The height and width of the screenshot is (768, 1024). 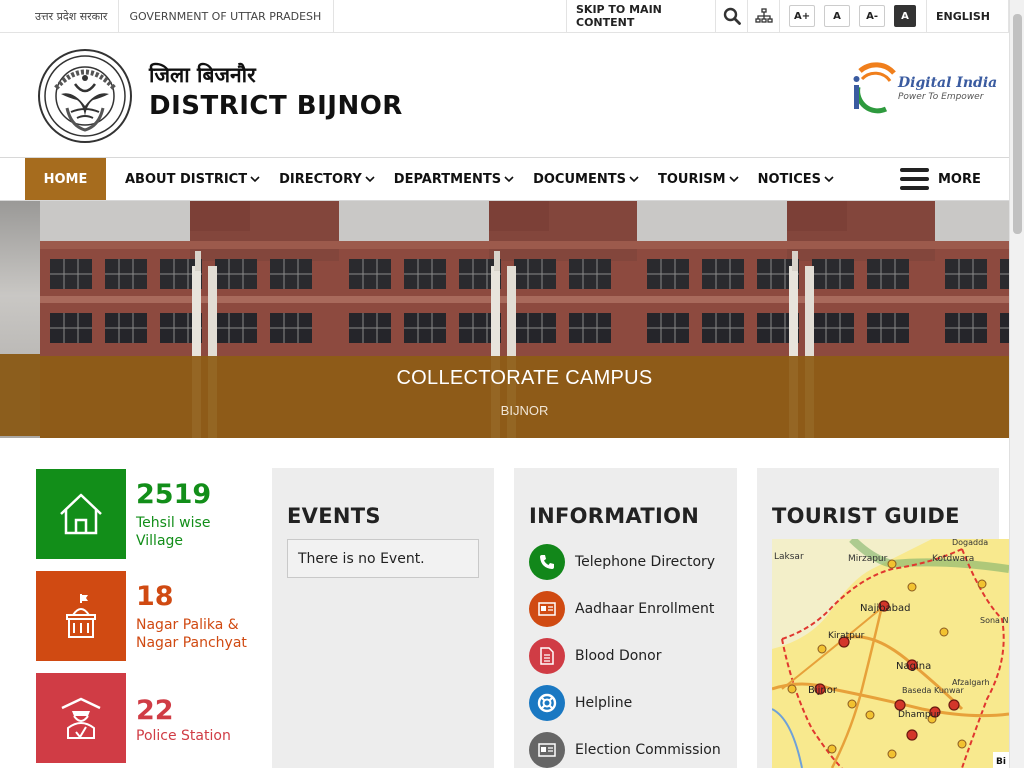 What do you see at coordinates (1001, 762) in the screenshot?
I see `map-label: Bi` at bounding box center [1001, 762].